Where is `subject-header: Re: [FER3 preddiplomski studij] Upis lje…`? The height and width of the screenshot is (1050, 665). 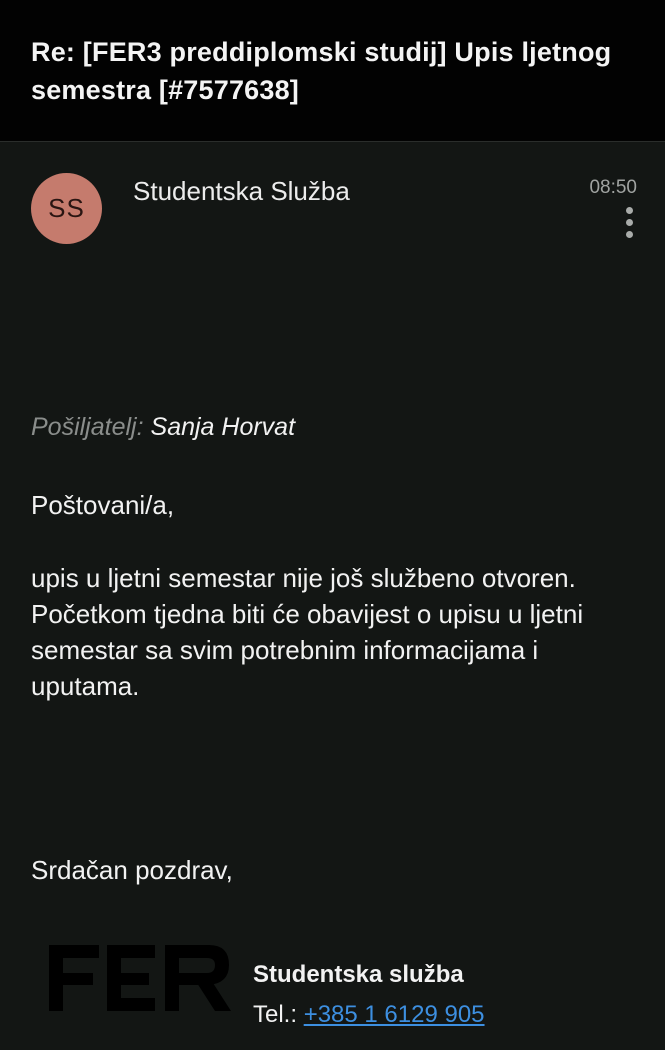
subject-header: Re: [FER3 preddiplomski studij] Upis lje… is located at coordinates (332, 71).